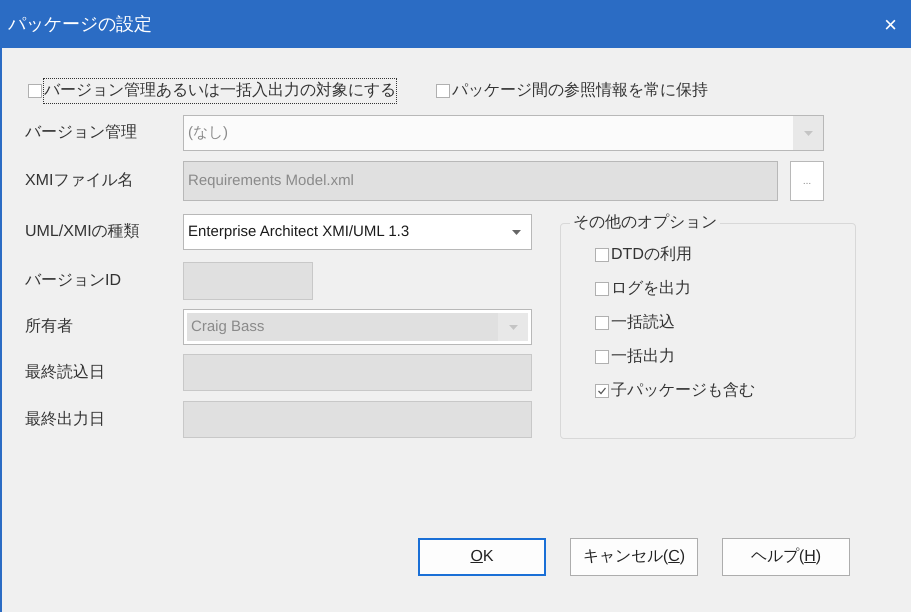 Image resolution: width=911 pixels, height=612 pixels. I want to click on field-label: 最終出力日, so click(65, 420).